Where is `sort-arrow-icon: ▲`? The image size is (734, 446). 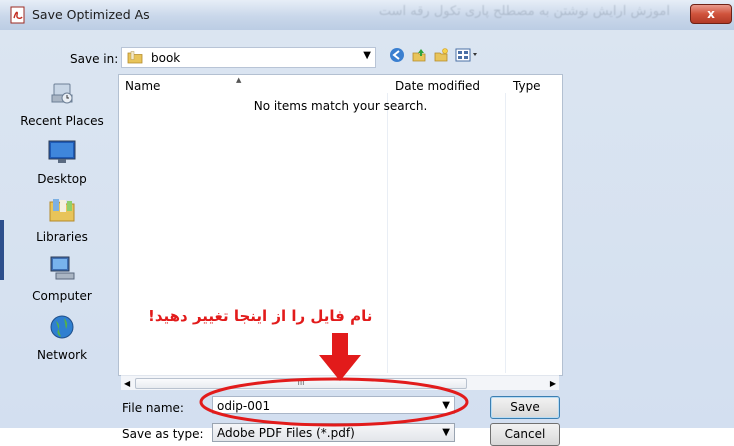 sort-arrow-icon: ▲ is located at coordinates (239, 80).